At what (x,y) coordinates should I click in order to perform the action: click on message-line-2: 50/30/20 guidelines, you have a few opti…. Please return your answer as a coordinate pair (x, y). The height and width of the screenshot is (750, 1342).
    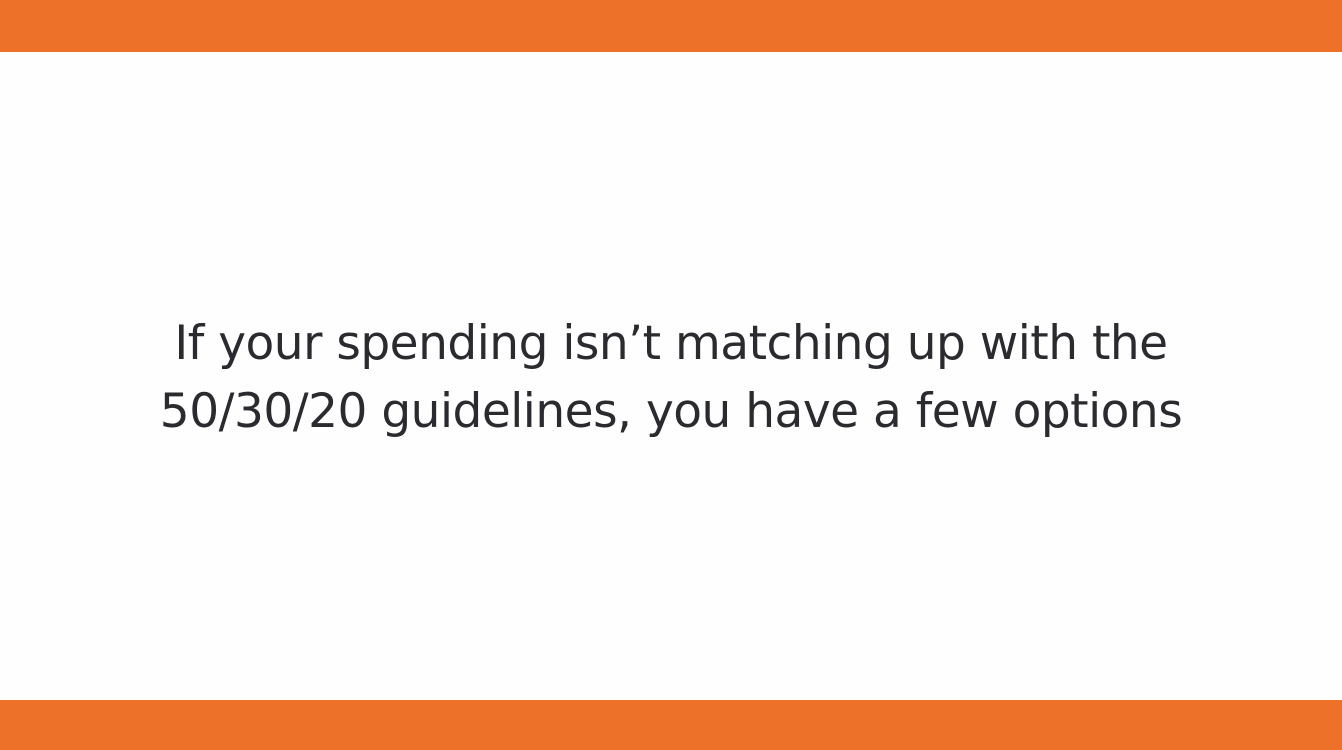
    Looking at the image, I should click on (671, 411).